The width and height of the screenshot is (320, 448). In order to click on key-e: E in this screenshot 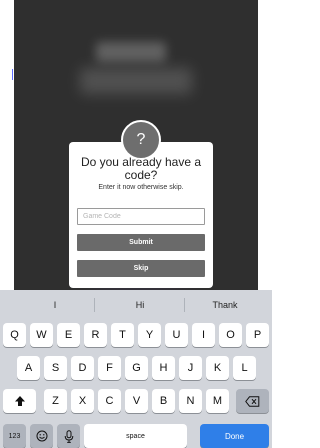, I will do `click(68, 335)`.